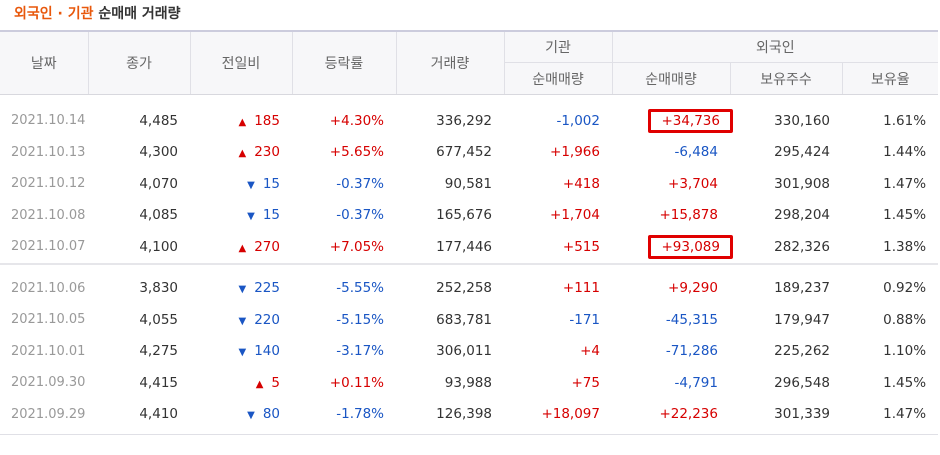 The image size is (940, 455). I want to click on cell-foreign-net: +22,236, so click(671, 415).